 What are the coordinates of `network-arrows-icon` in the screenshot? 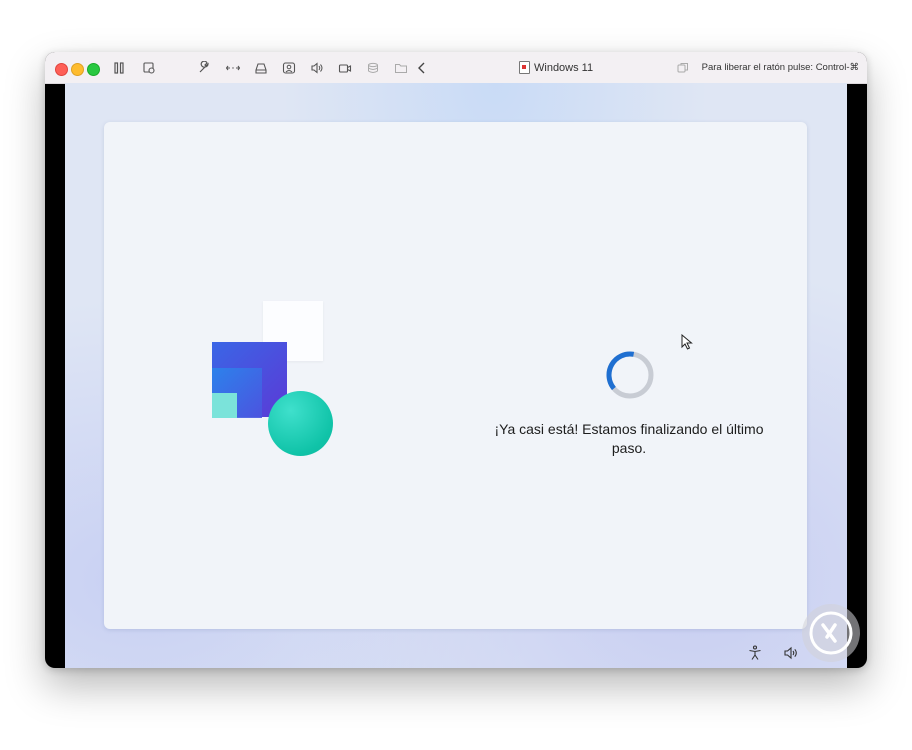 It's located at (233, 68).